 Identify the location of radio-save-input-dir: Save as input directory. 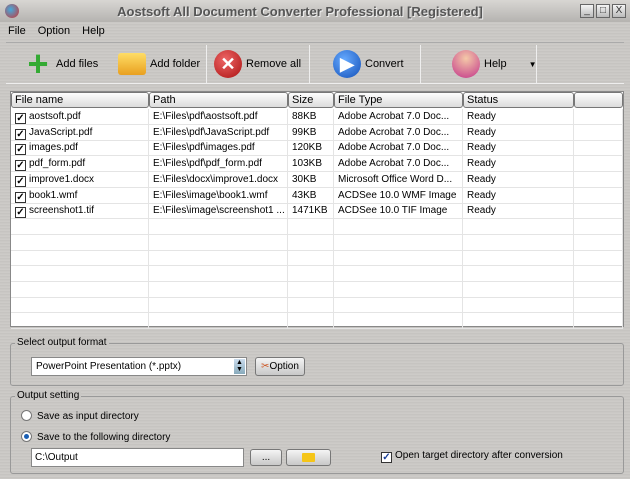
(80, 416).